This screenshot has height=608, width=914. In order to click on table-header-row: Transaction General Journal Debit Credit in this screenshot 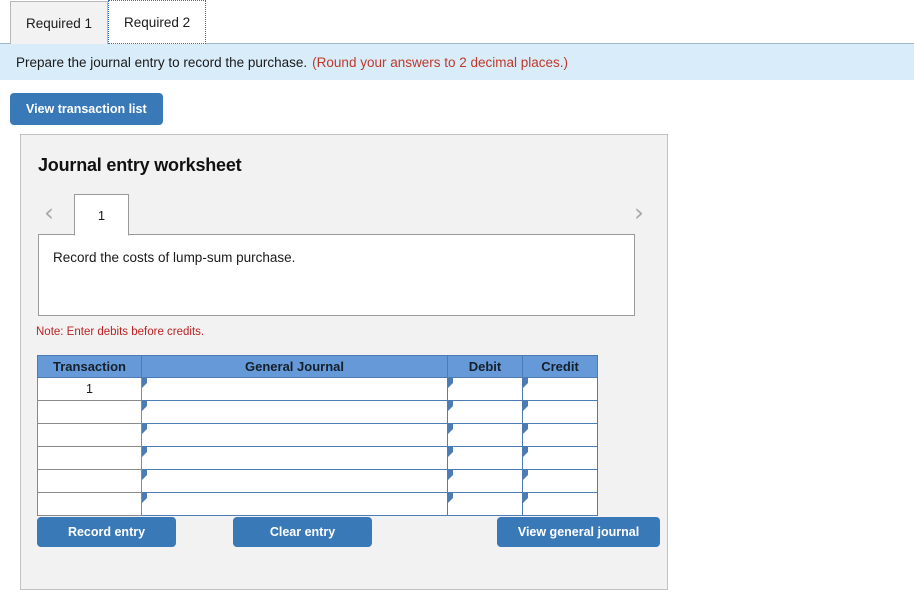, I will do `click(317, 366)`.